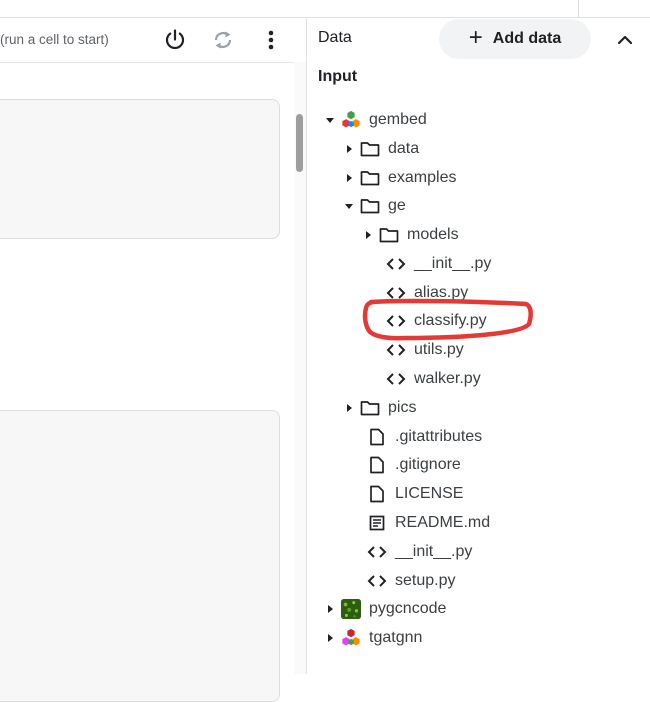 The image size is (650, 702). Describe the element at coordinates (404, 148) in the screenshot. I see `tree-item-label: data` at that location.